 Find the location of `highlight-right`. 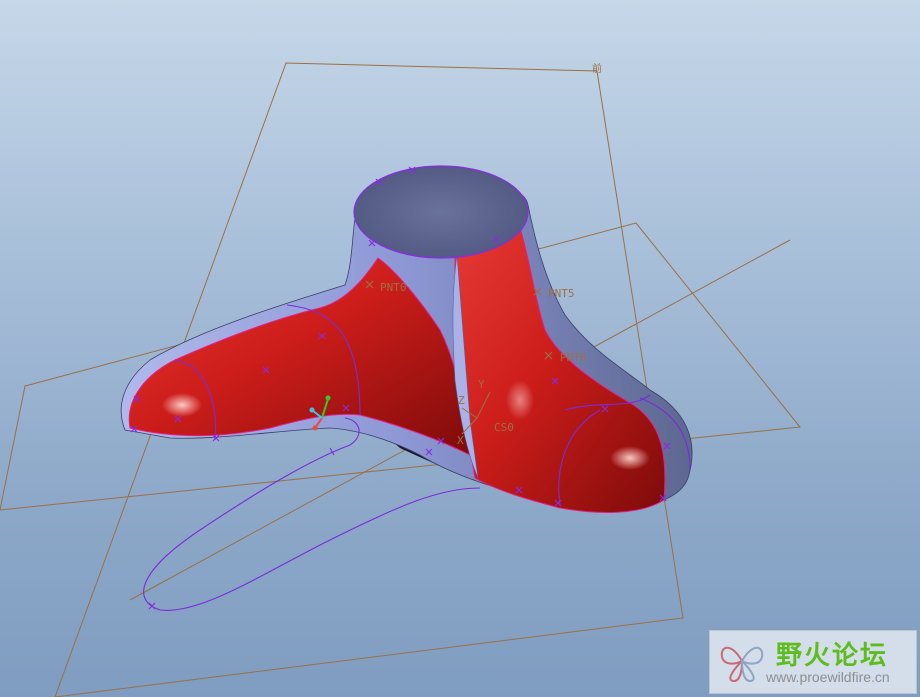

highlight-right is located at coordinates (630, 458).